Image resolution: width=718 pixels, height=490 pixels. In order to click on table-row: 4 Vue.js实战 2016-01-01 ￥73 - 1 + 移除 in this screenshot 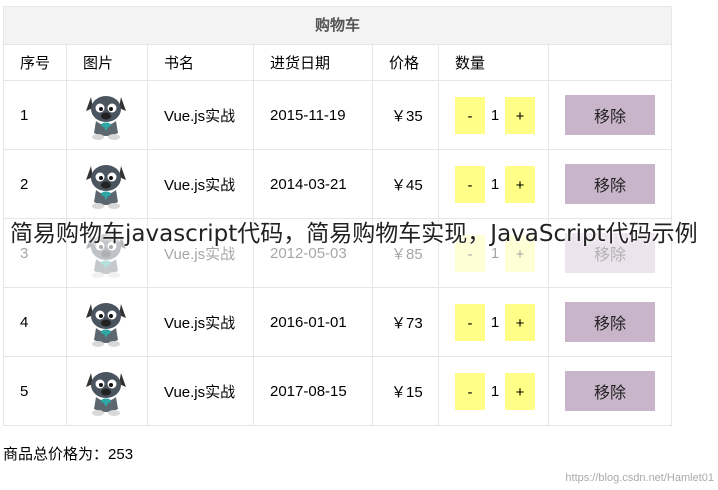, I will do `click(337, 322)`.